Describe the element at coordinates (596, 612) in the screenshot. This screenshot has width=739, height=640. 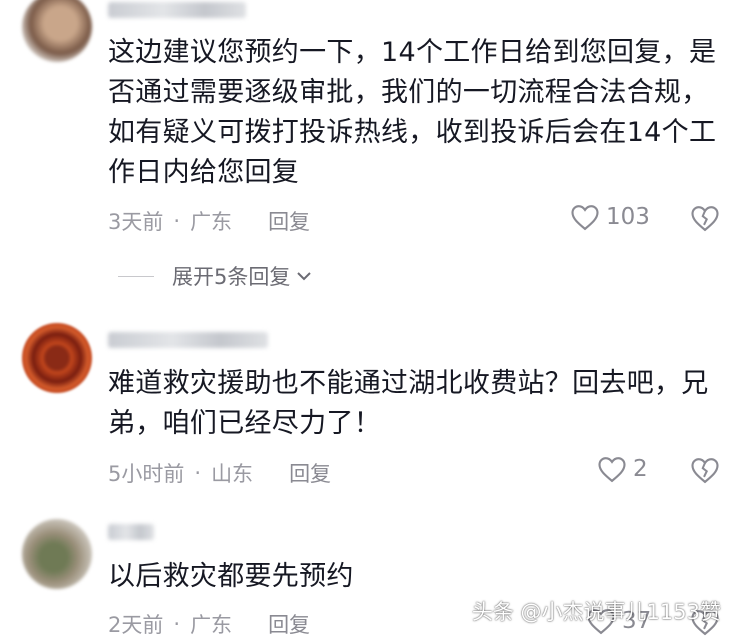
I see `watermark: 头条 @小杰说事儿1153赞` at that location.